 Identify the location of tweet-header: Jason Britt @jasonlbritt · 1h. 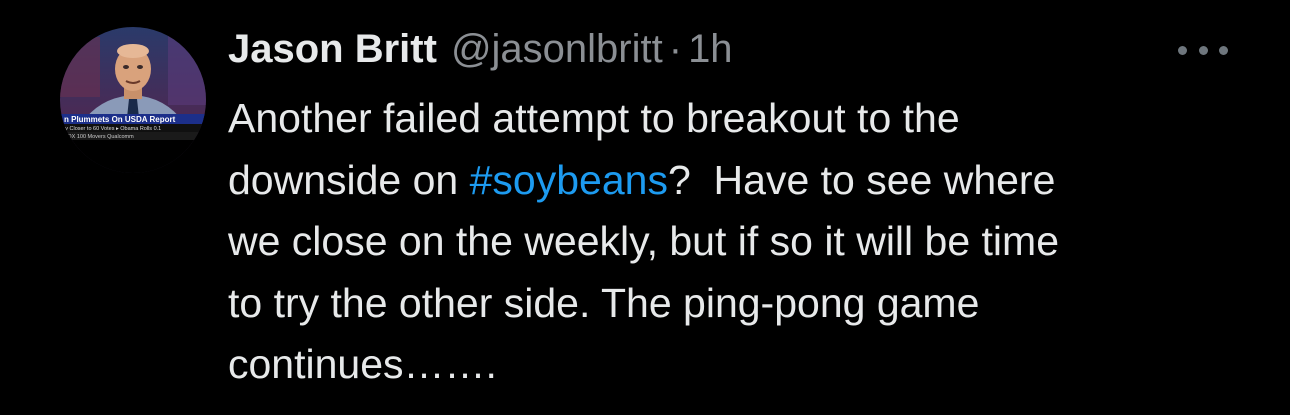
(480, 49).